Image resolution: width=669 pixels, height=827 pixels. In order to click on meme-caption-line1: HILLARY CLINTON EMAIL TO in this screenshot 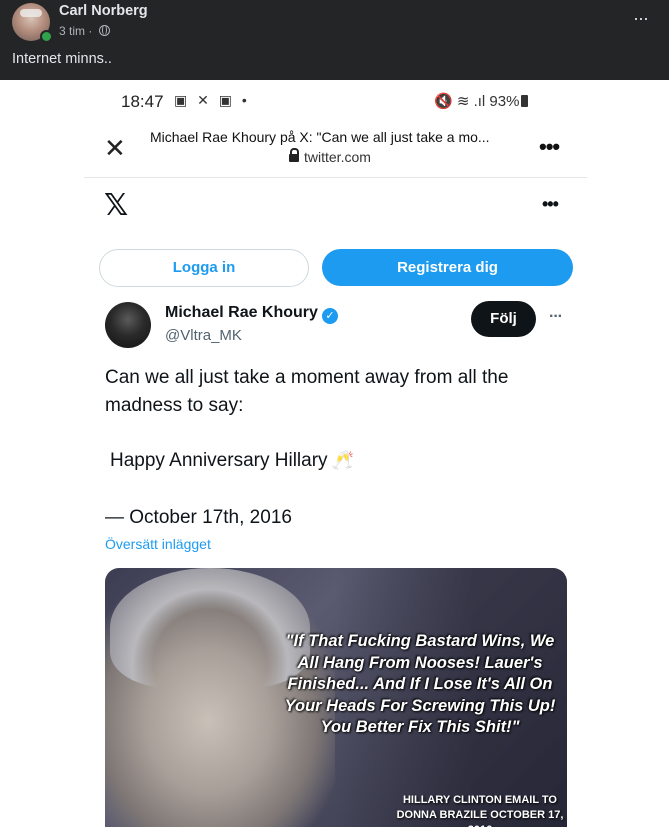, I will do `click(479, 800)`.